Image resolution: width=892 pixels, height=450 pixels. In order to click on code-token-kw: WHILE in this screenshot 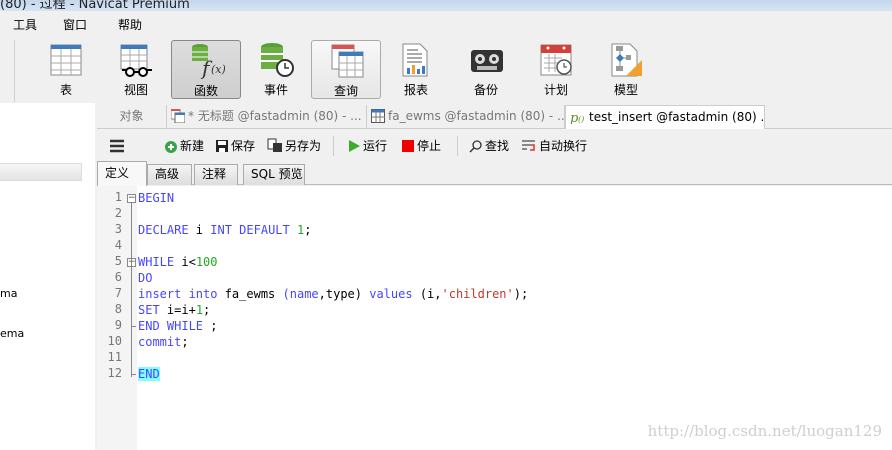, I will do `click(156, 262)`.